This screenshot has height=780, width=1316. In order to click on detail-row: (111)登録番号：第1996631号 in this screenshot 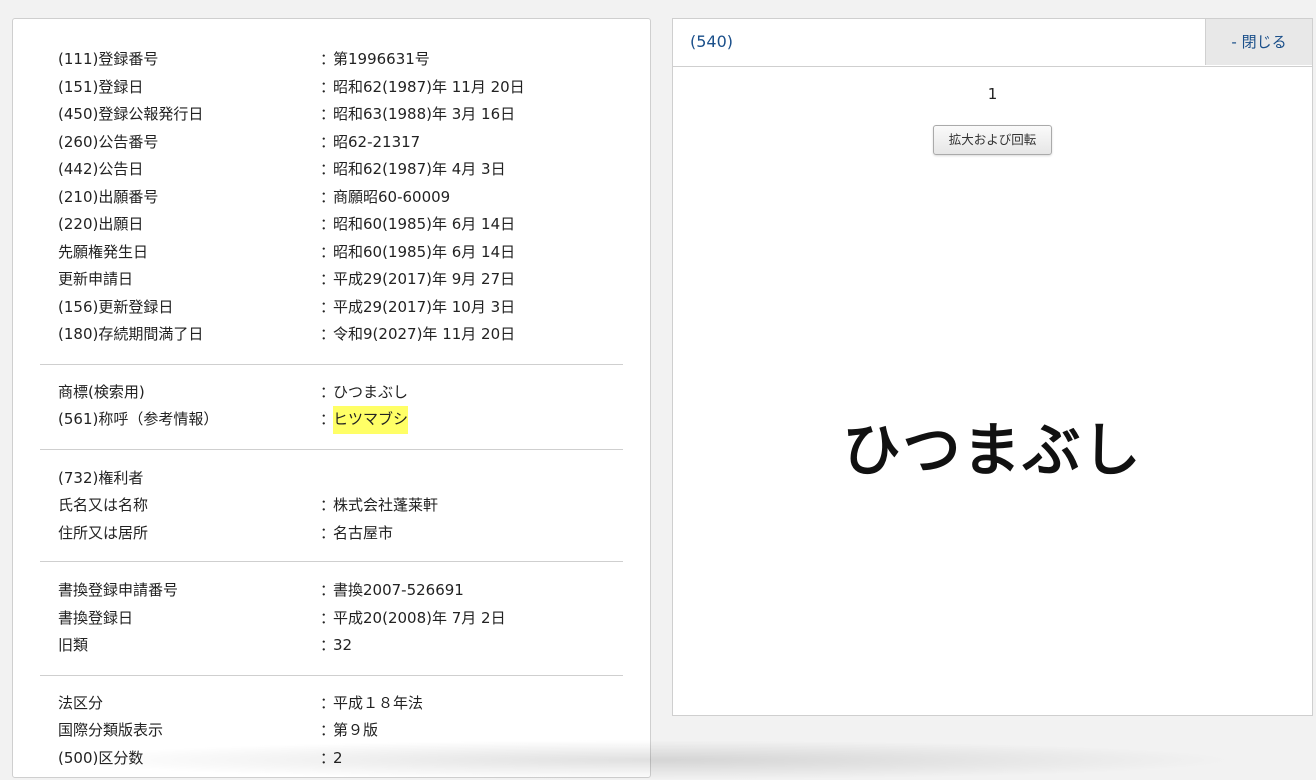, I will do `click(331, 60)`.